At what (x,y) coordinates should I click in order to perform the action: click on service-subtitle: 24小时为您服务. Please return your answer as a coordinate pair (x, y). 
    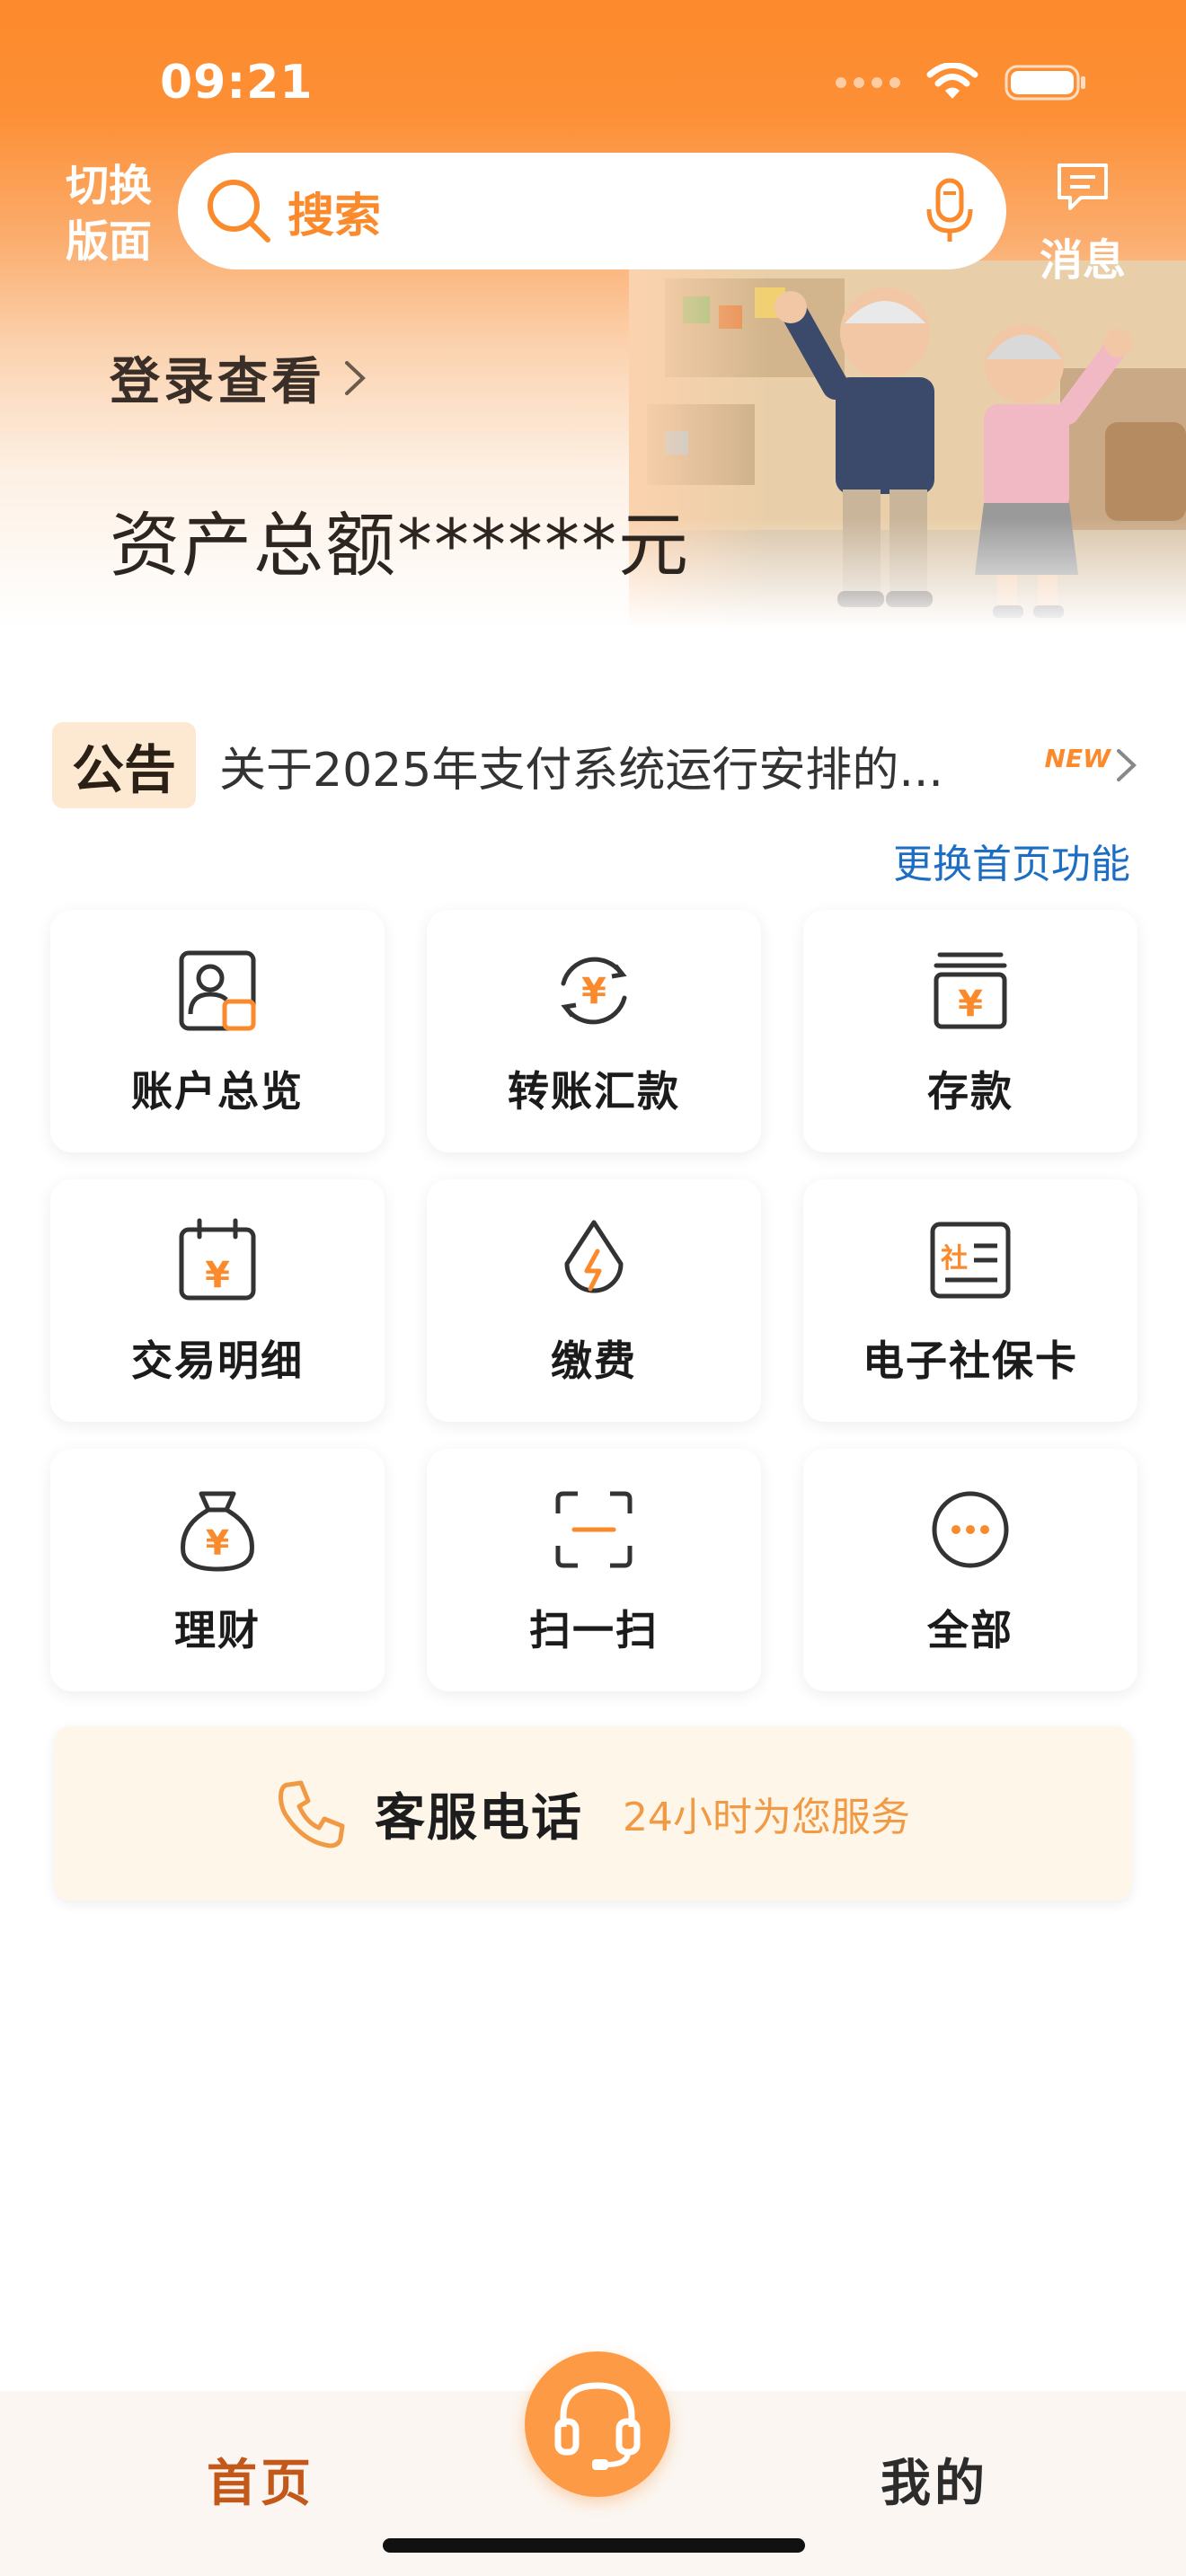
    Looking at the image, I should click on (766, 1817).